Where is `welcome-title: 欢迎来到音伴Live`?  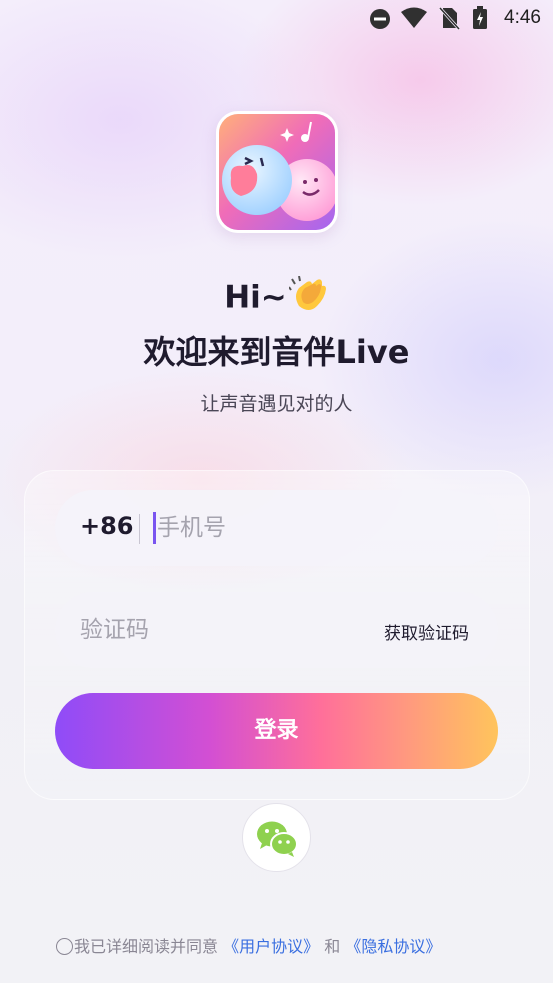
welcome-title: 欢迎来到音伴Live is located at coordinates (276, 352).